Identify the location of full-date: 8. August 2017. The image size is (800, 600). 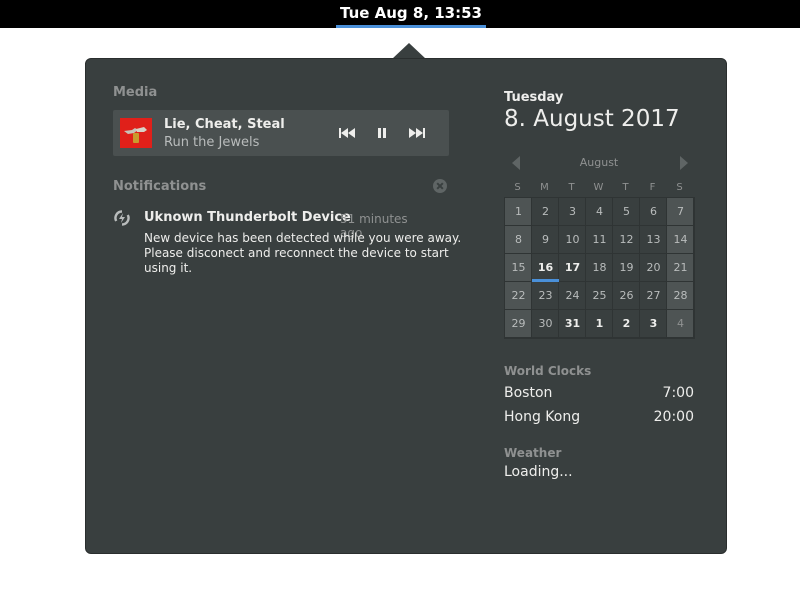
(592, 119).